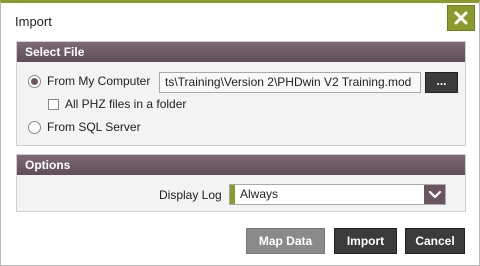 This screenshot has height=266, width=480. Describe the element at coordinates (94, 127) in the screenshot. I see `from-sql-server-label: From SQL Server` at that location.